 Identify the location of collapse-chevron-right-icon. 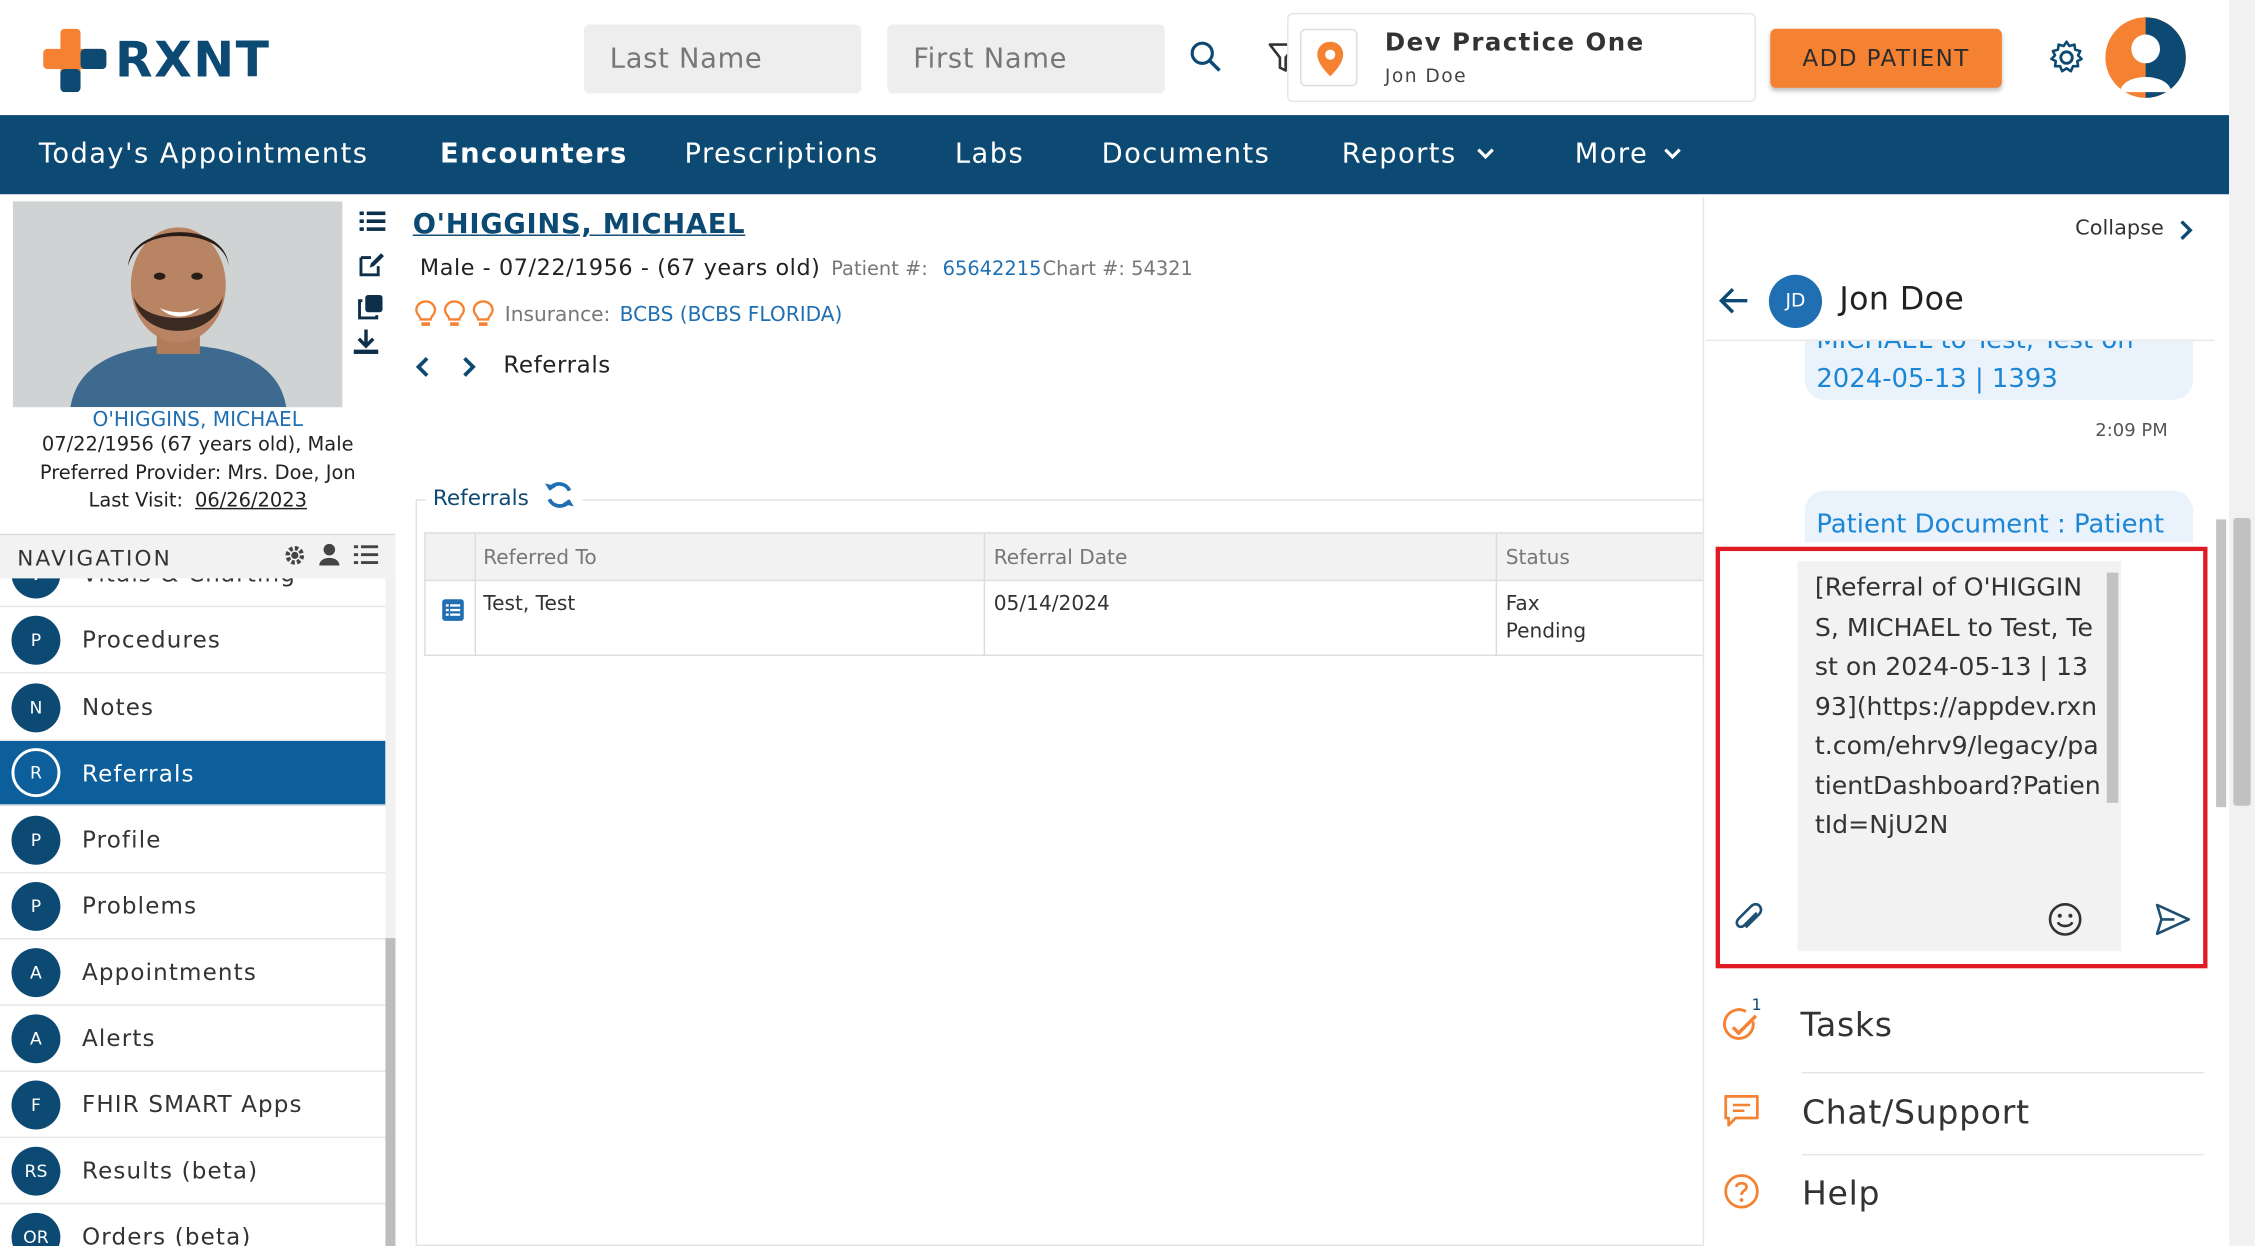
(2185, 230).